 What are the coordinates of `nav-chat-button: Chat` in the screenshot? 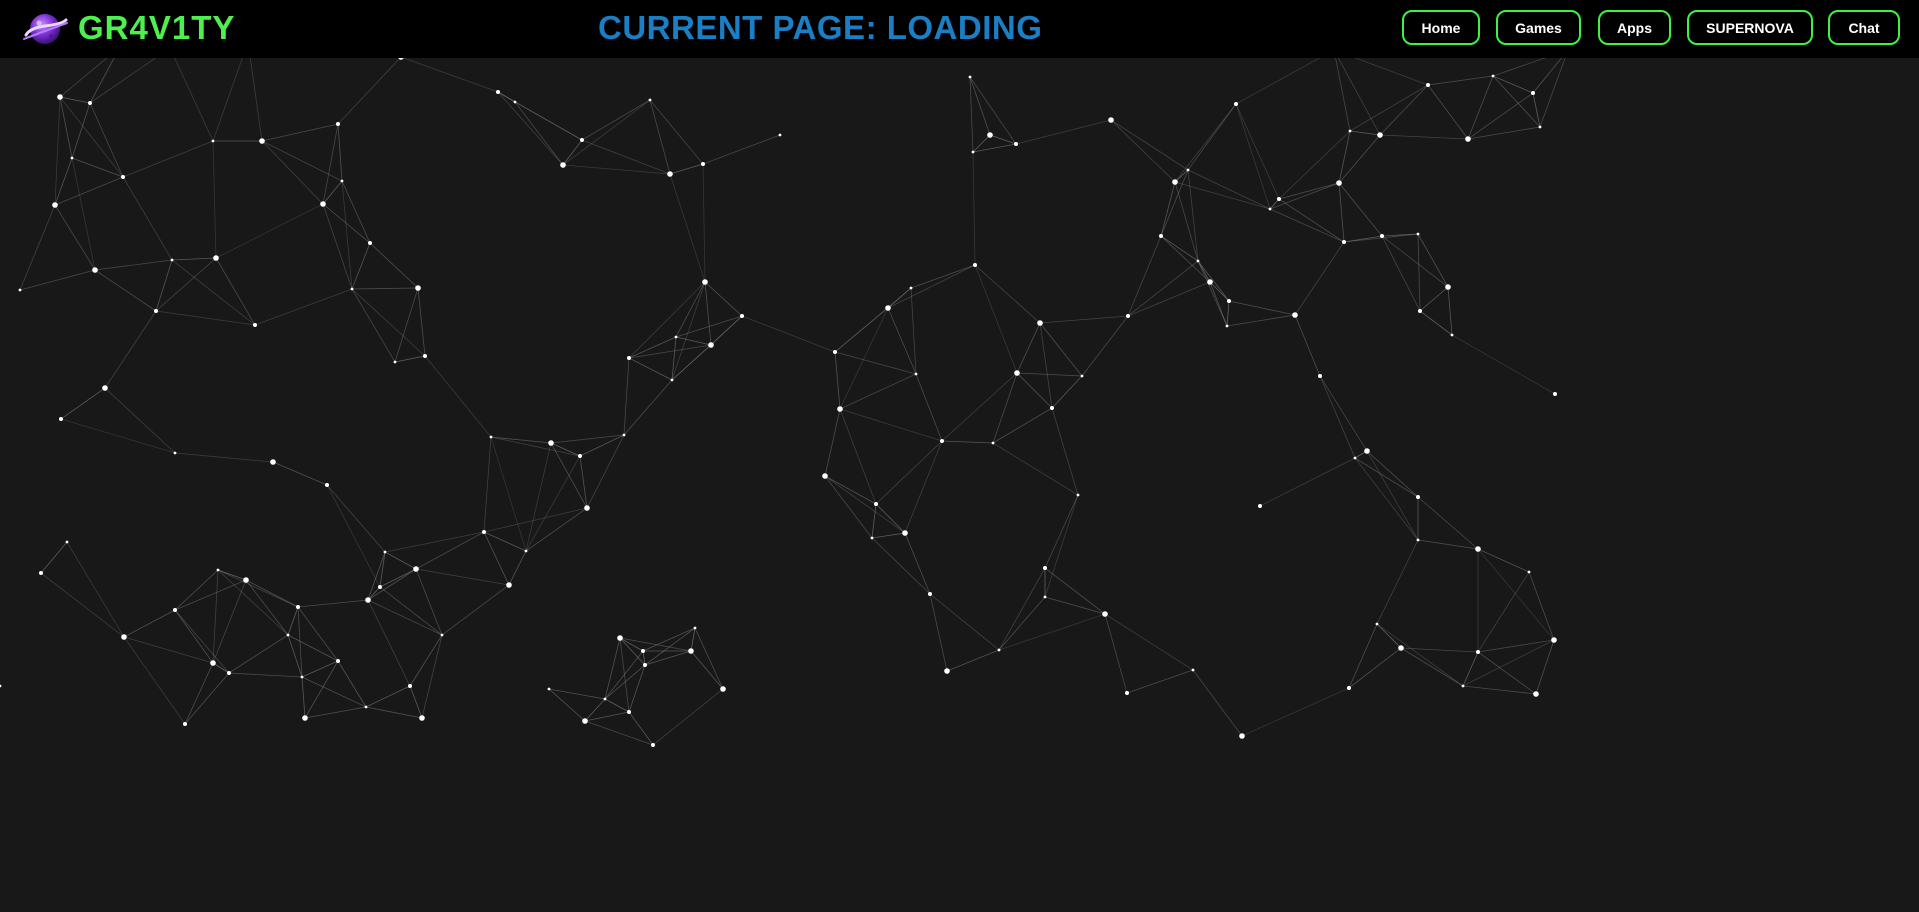 It's located at (1864, 27).